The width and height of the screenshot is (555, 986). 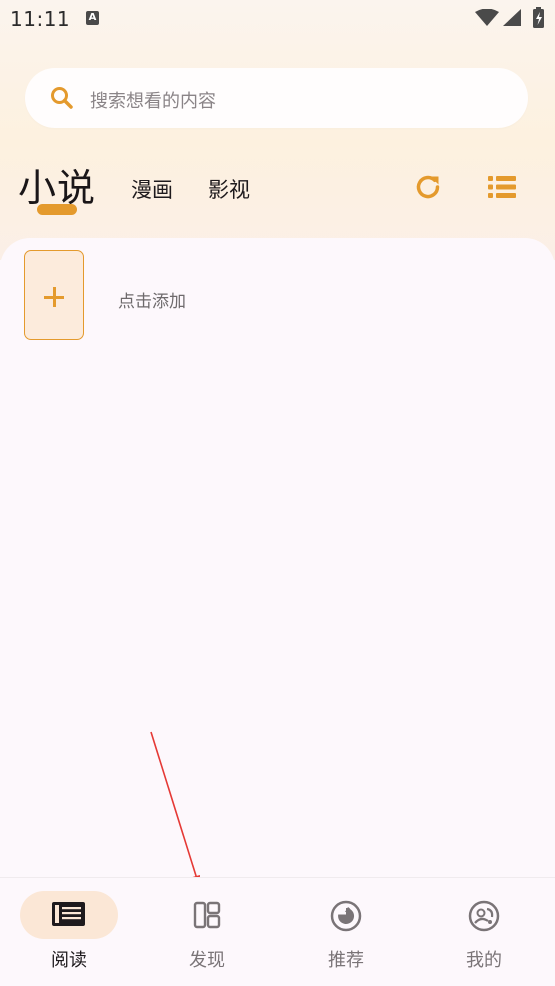 I want to click on nav-label-read: 阅读, so click(x=69, y=960).